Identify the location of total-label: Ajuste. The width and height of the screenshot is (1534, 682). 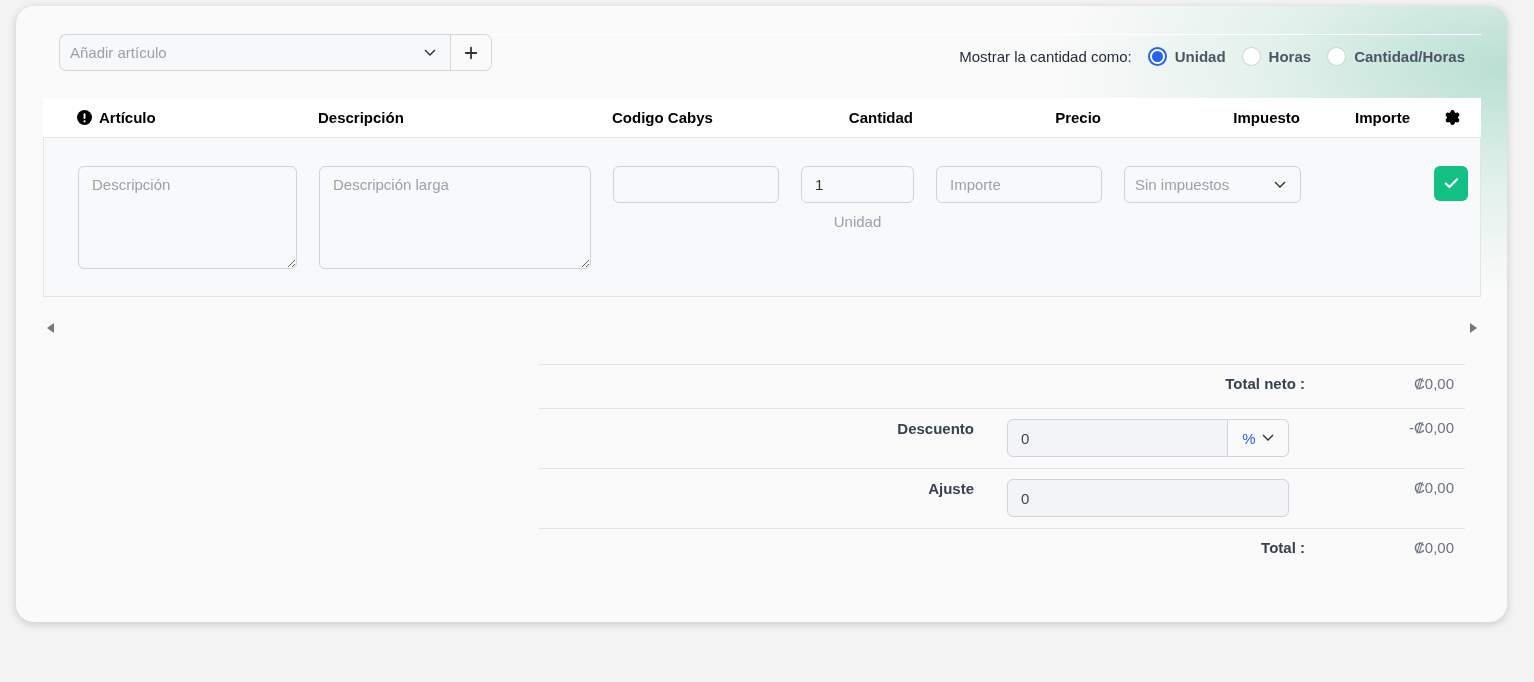
(951, 488).